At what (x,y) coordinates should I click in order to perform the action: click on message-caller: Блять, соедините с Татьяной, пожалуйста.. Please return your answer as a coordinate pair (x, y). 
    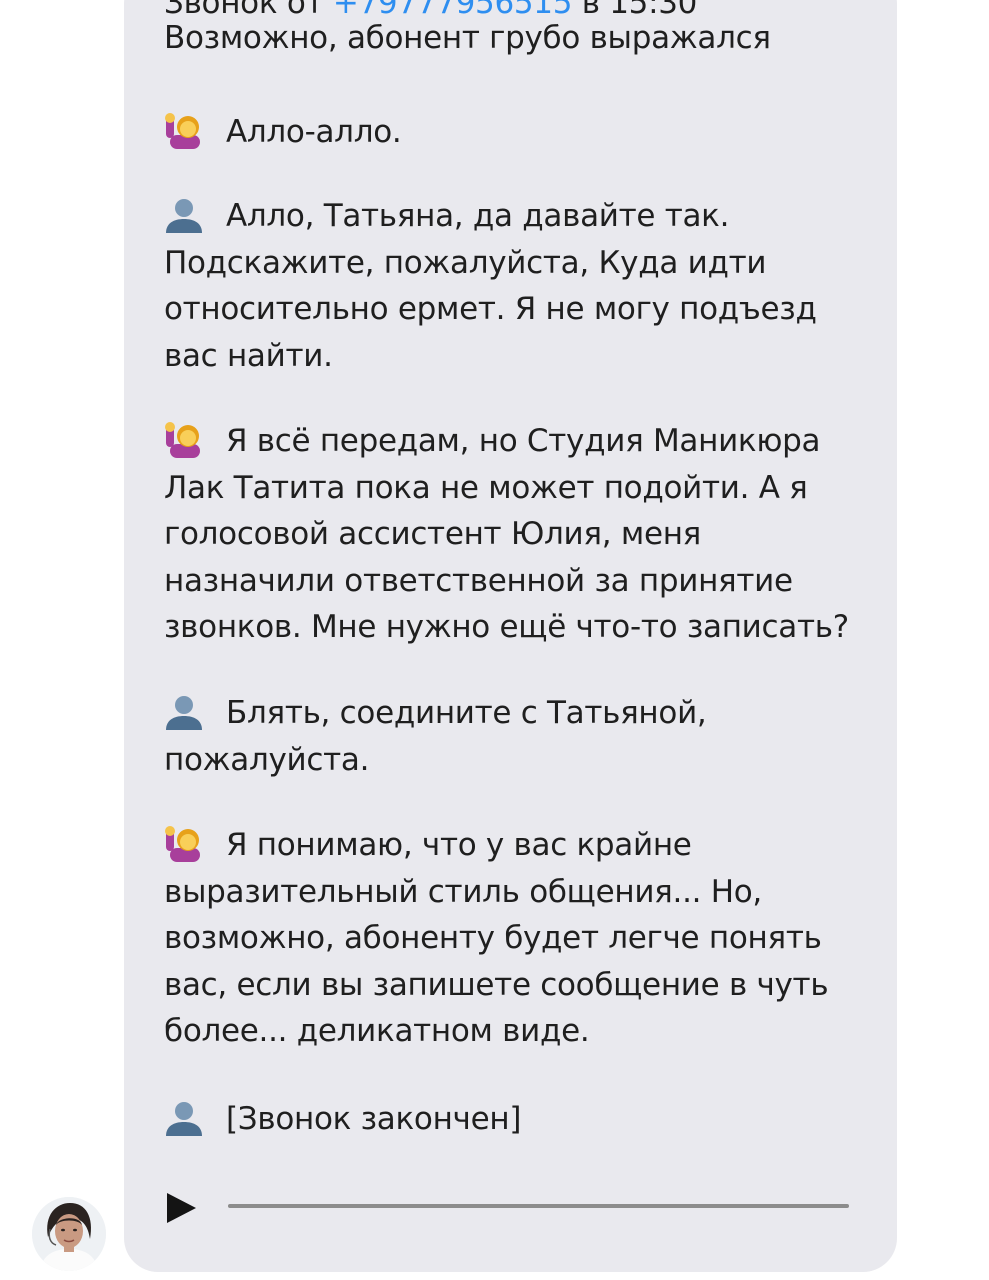
    Looking at the image, I should click on (516, 736).